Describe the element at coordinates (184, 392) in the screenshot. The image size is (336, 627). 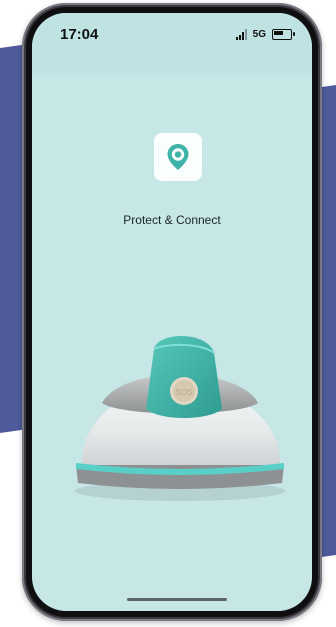
I see `sos-label: SOS` at that location.